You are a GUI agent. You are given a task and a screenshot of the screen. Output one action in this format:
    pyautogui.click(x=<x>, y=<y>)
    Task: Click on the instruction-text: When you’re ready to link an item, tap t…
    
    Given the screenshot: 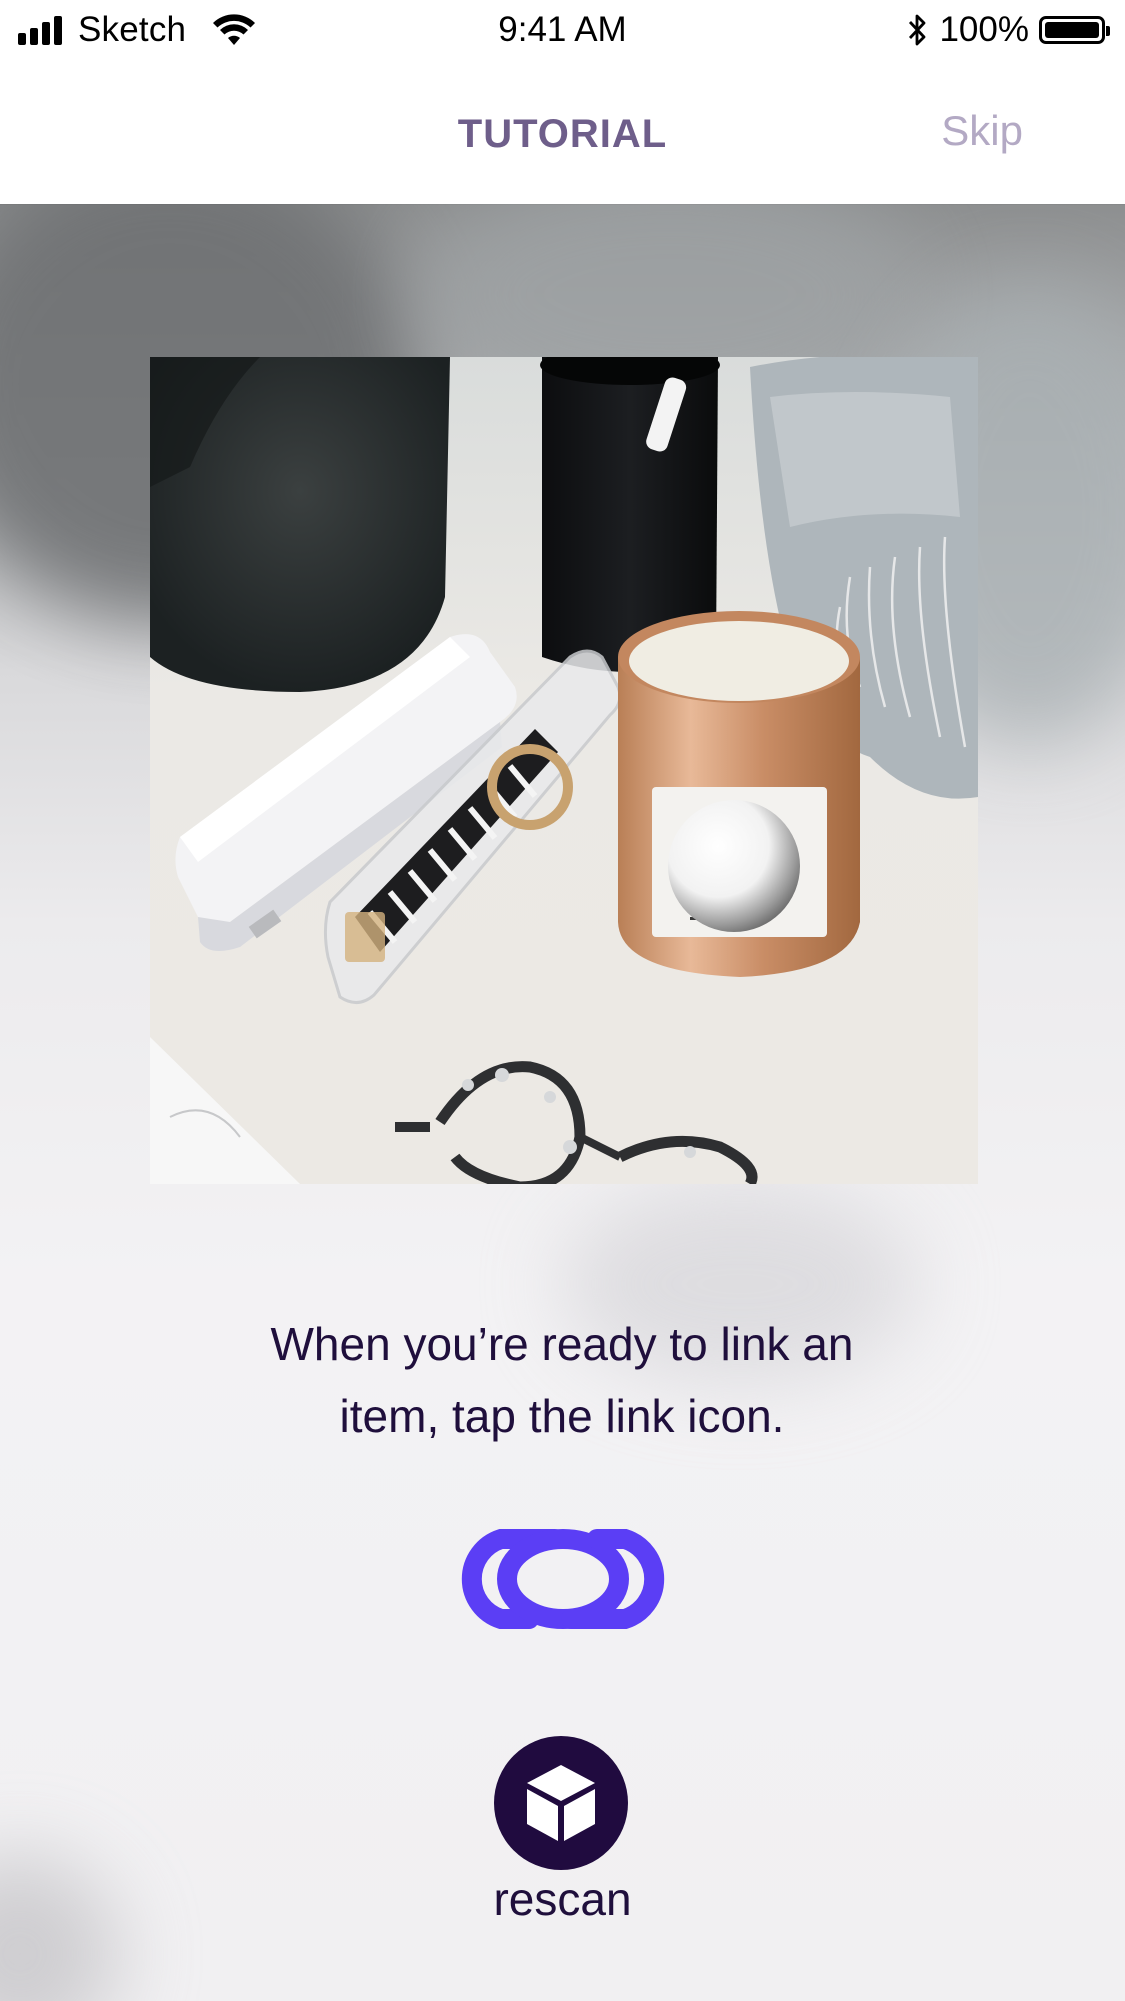 What is the action you would take?
    pyautogui.click(x=562, y=1380)
    